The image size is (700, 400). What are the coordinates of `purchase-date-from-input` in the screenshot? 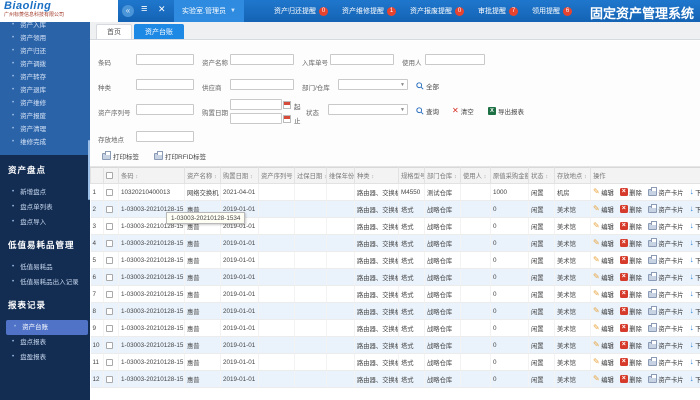 It's located at (260, 104).